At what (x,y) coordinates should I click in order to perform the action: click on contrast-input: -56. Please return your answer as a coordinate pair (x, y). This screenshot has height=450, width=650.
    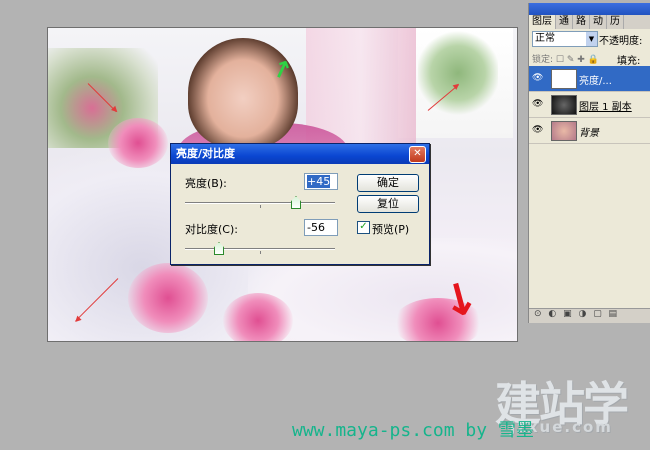
    Looking at the image, I should click on (321, 227).